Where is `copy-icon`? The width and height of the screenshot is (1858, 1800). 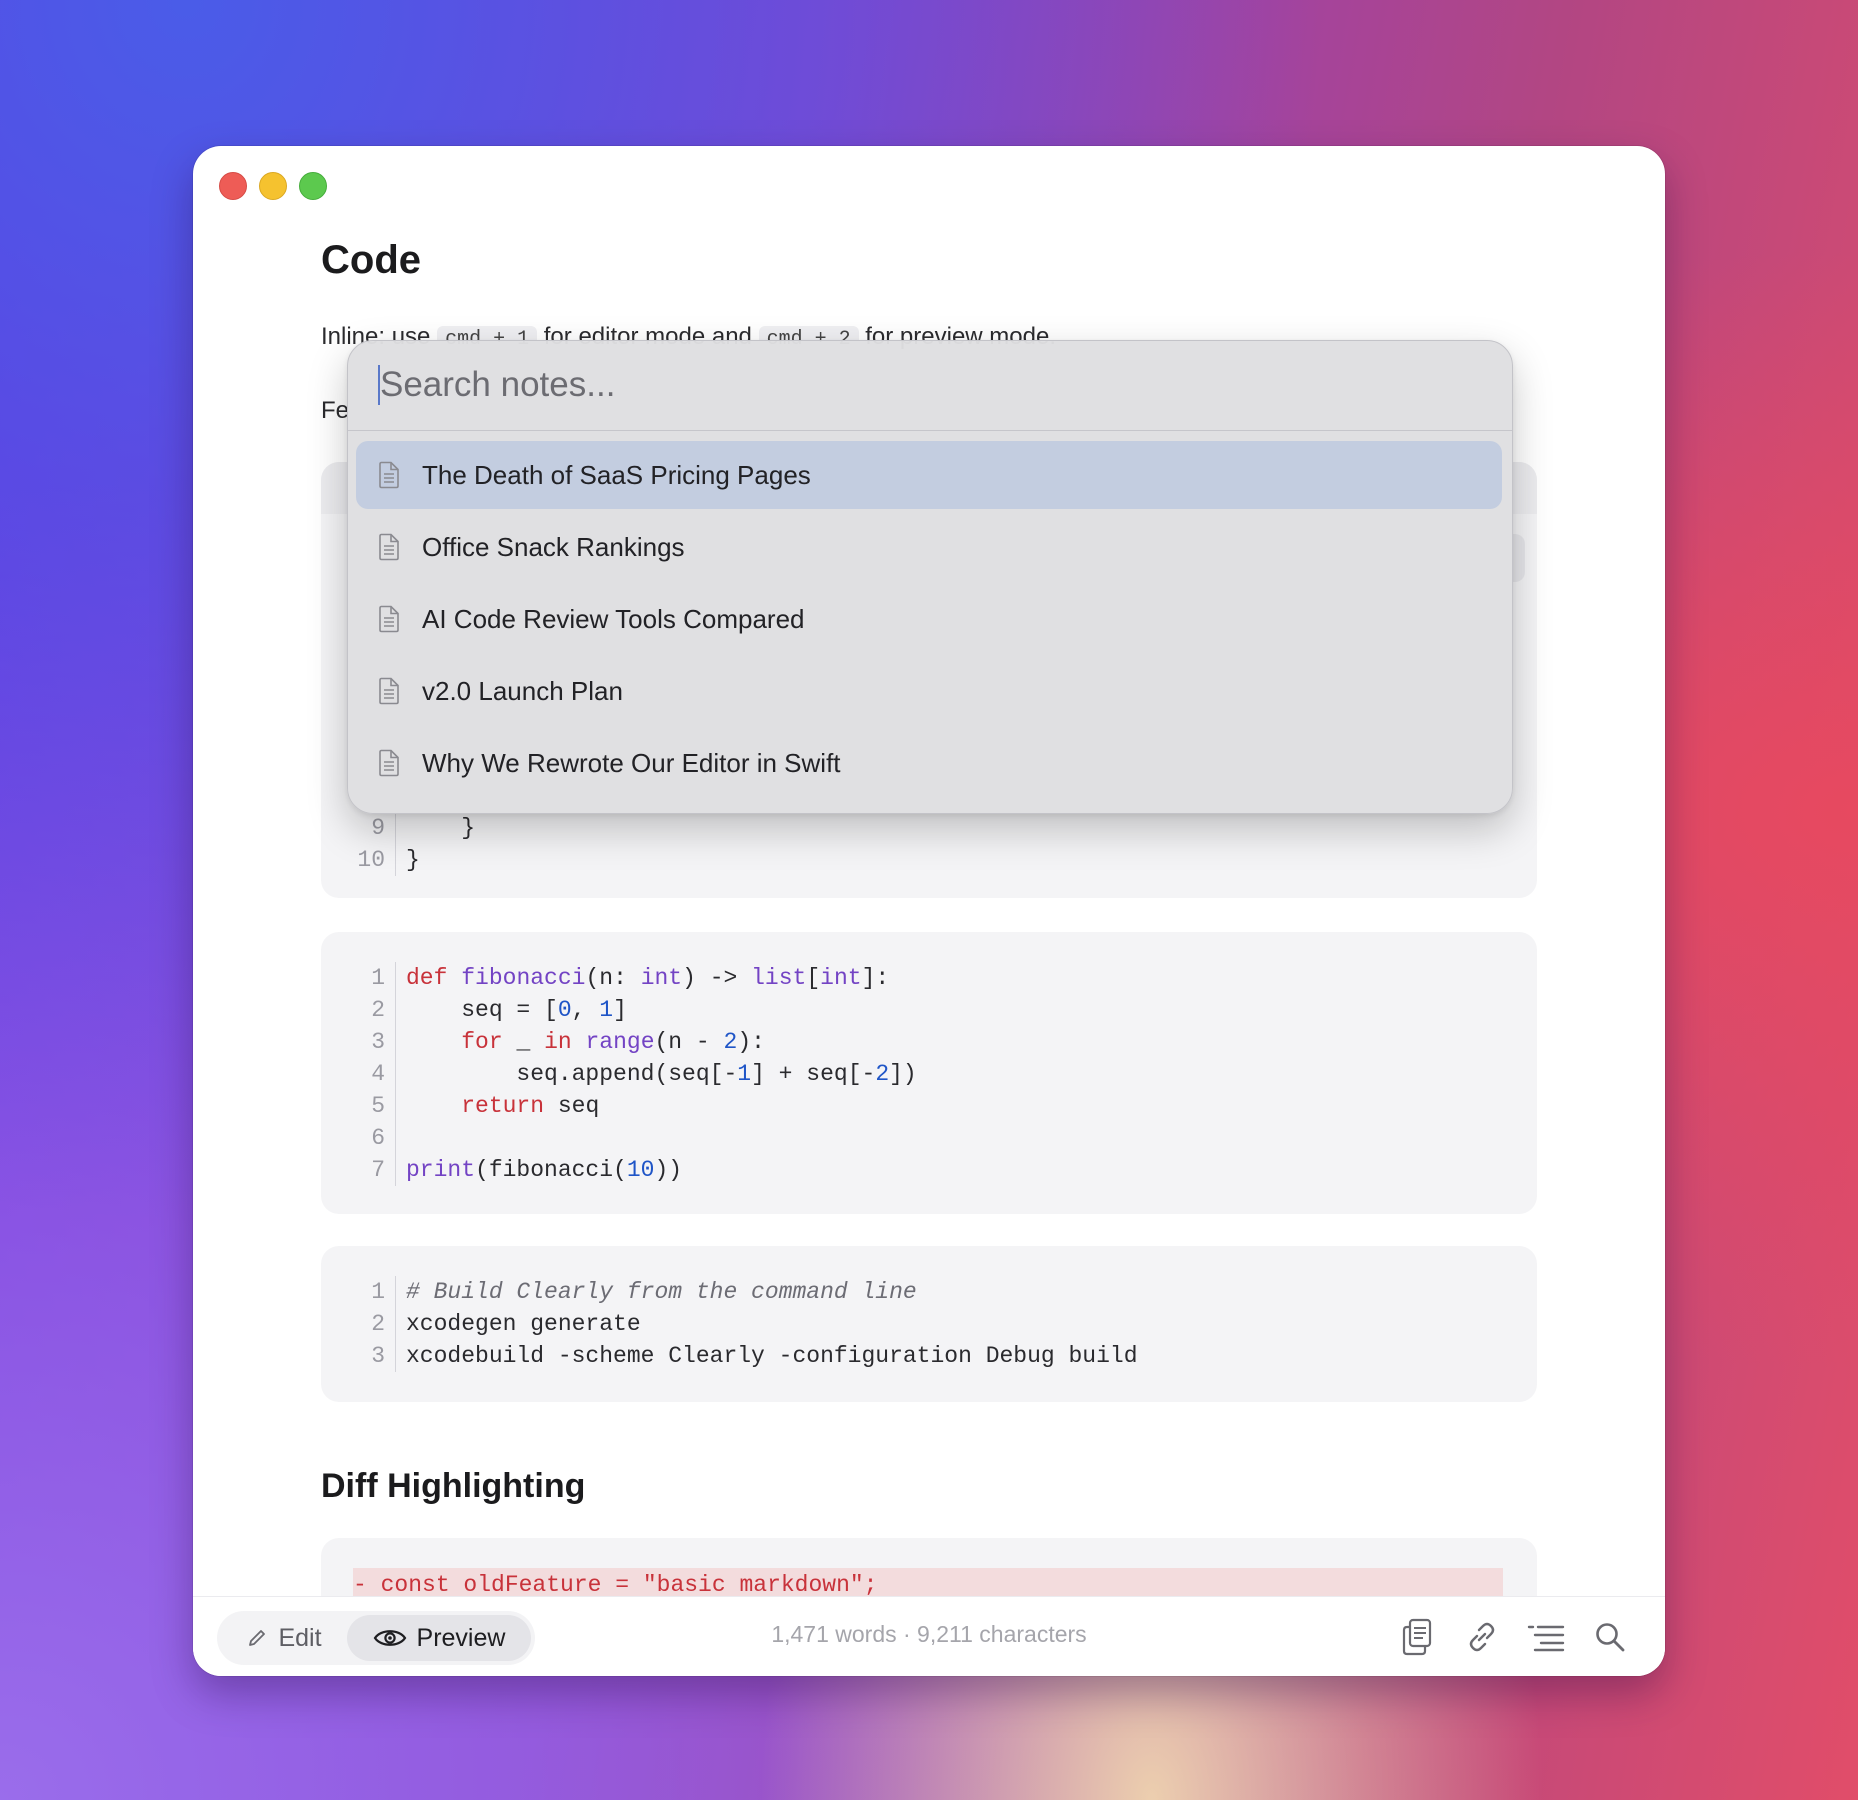
copy-icon is located at coordinates (1417, 1637).